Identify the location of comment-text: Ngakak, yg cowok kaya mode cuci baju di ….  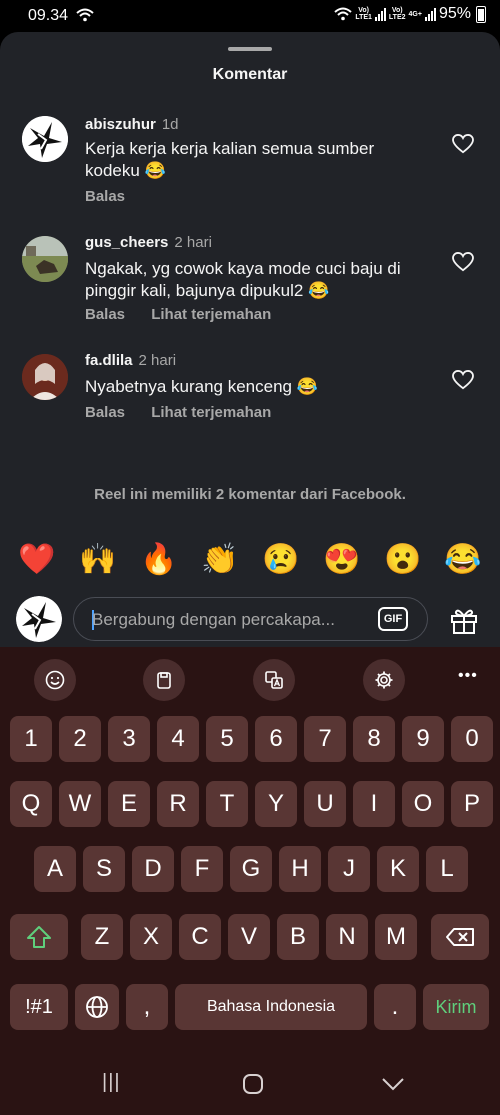
(243, 279).